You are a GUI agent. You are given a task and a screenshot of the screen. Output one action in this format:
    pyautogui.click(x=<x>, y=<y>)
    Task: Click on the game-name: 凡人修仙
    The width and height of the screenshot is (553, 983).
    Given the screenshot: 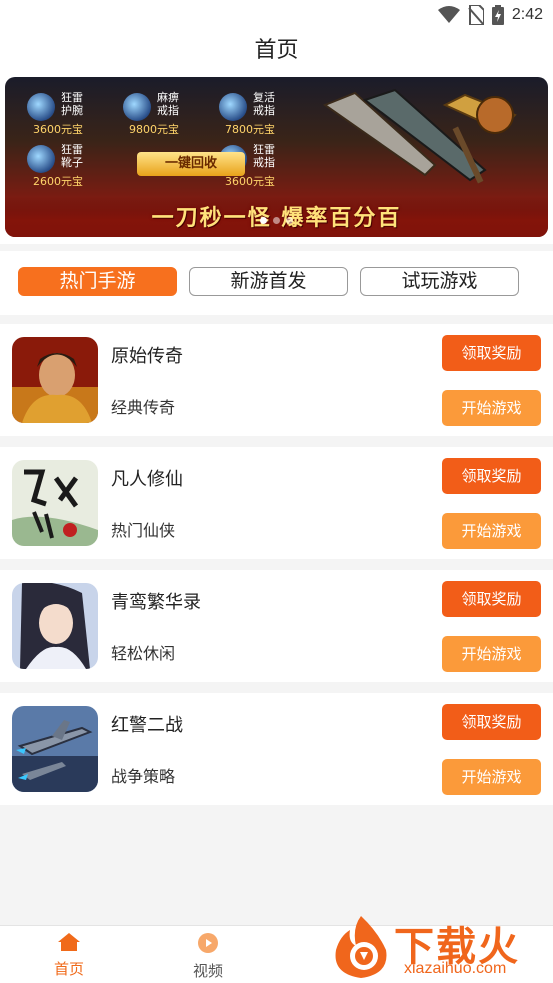 What is the action you would take?
    pyautogui.click(x=147, y=479)
    